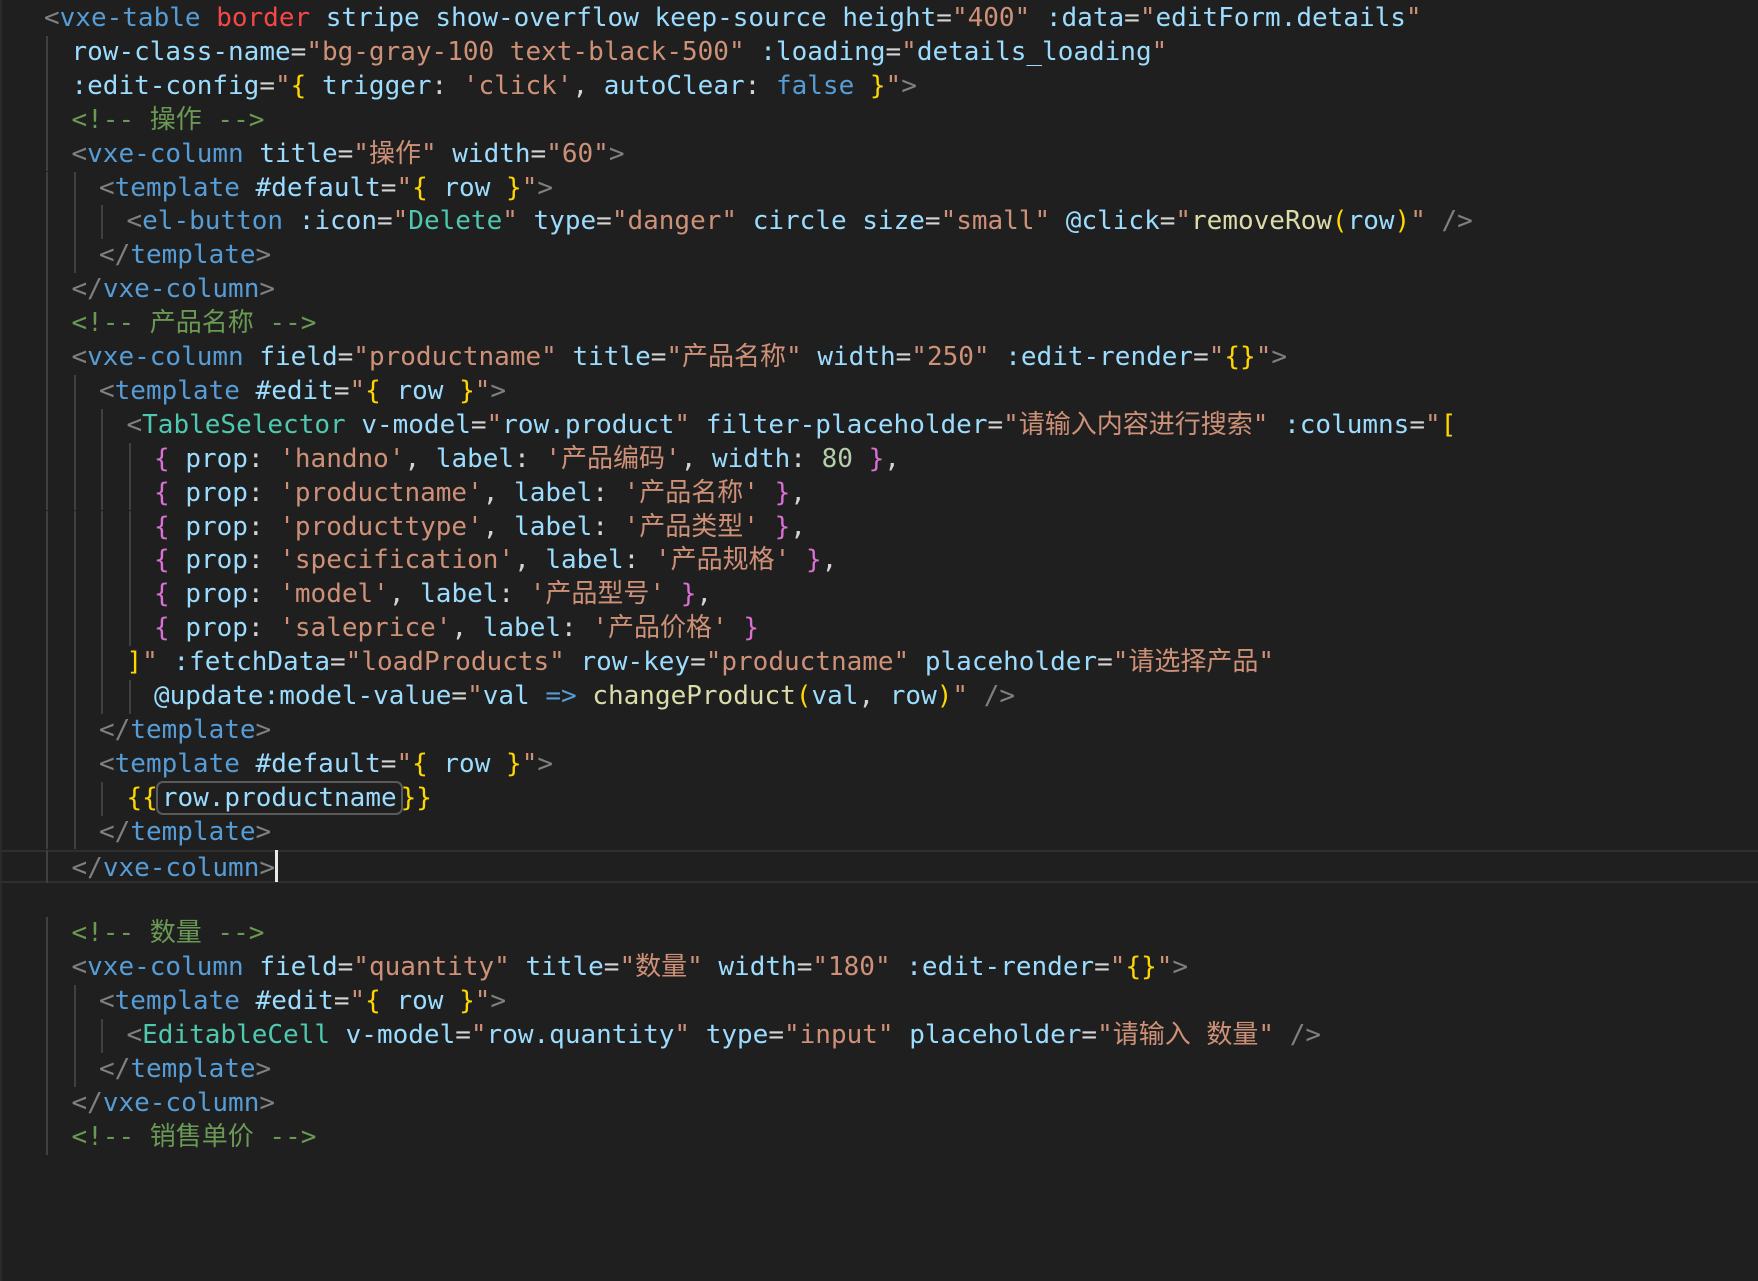  What do you see at coordinates (879, 900) in the screenshot?
I see `code-line` at bounding box center [879, 900].